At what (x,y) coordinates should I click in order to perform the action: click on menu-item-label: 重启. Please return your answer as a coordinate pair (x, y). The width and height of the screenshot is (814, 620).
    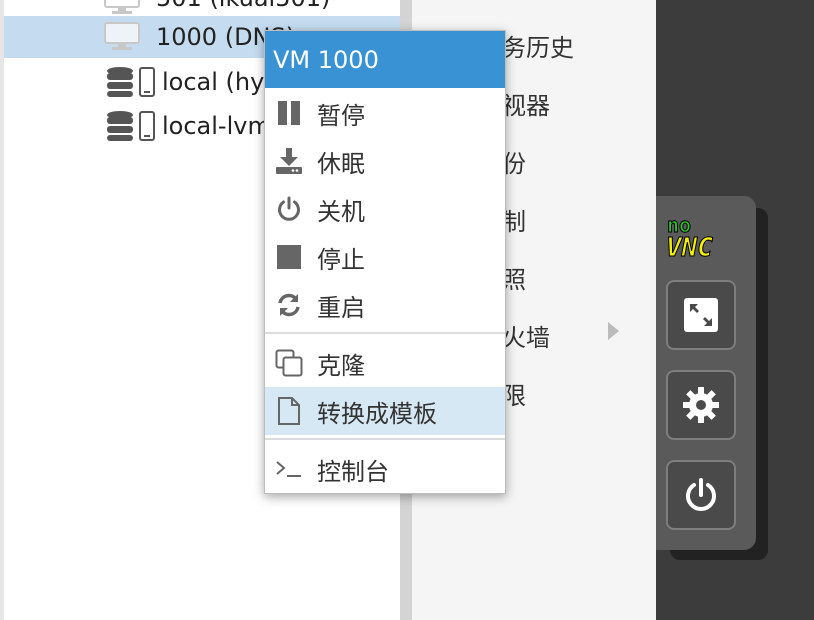
    Looking at the image, I should click on (341, 307).